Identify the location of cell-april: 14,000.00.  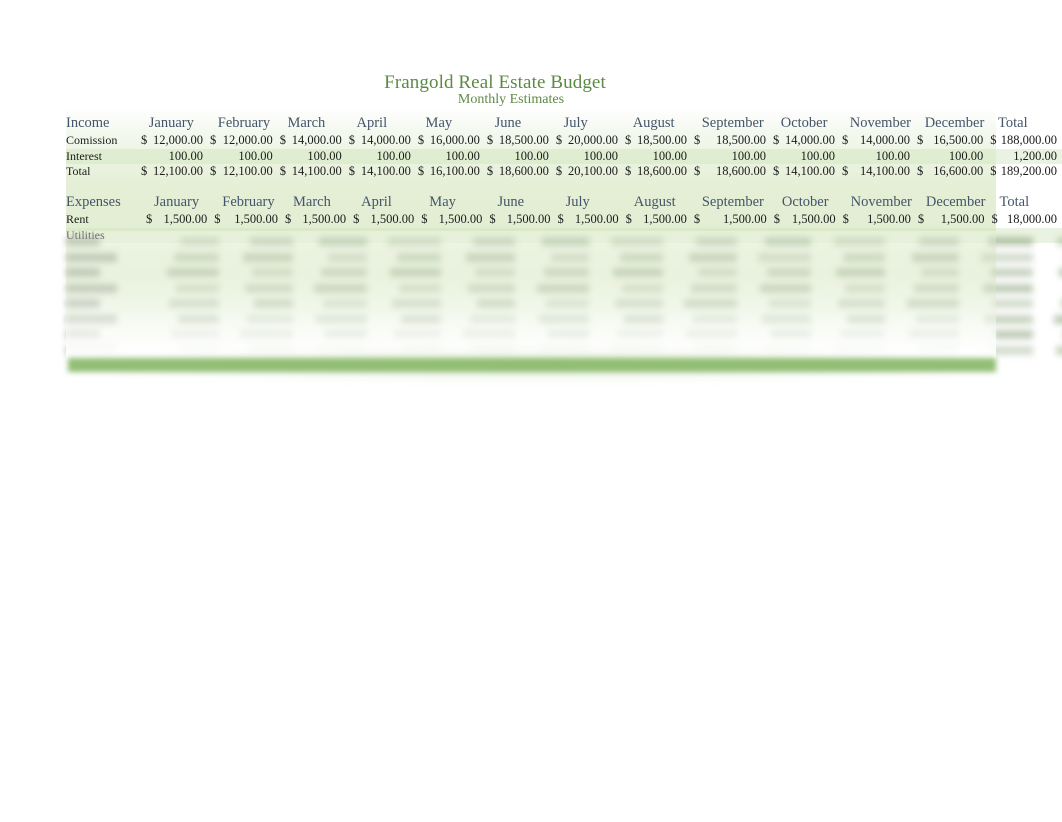
(385, 140).